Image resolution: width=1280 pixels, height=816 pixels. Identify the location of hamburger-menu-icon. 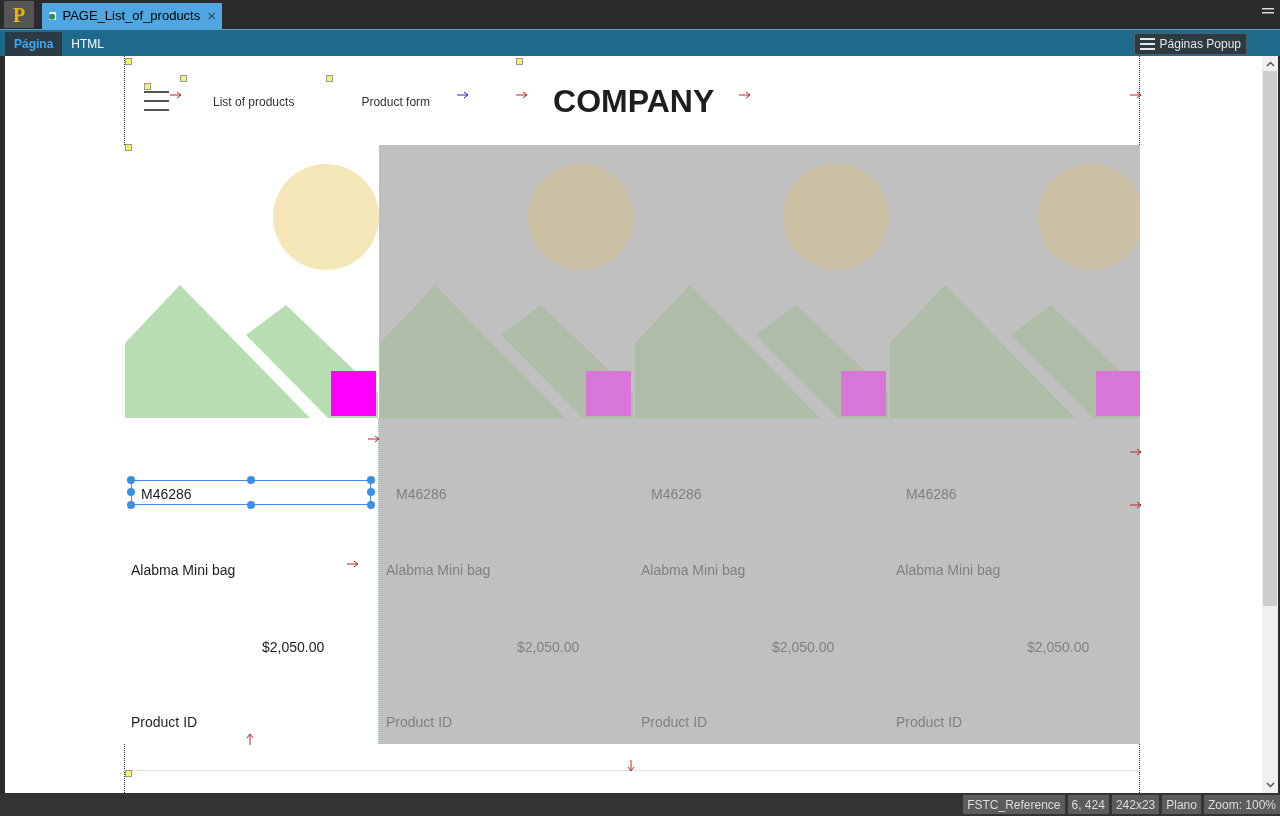
(156, 100).